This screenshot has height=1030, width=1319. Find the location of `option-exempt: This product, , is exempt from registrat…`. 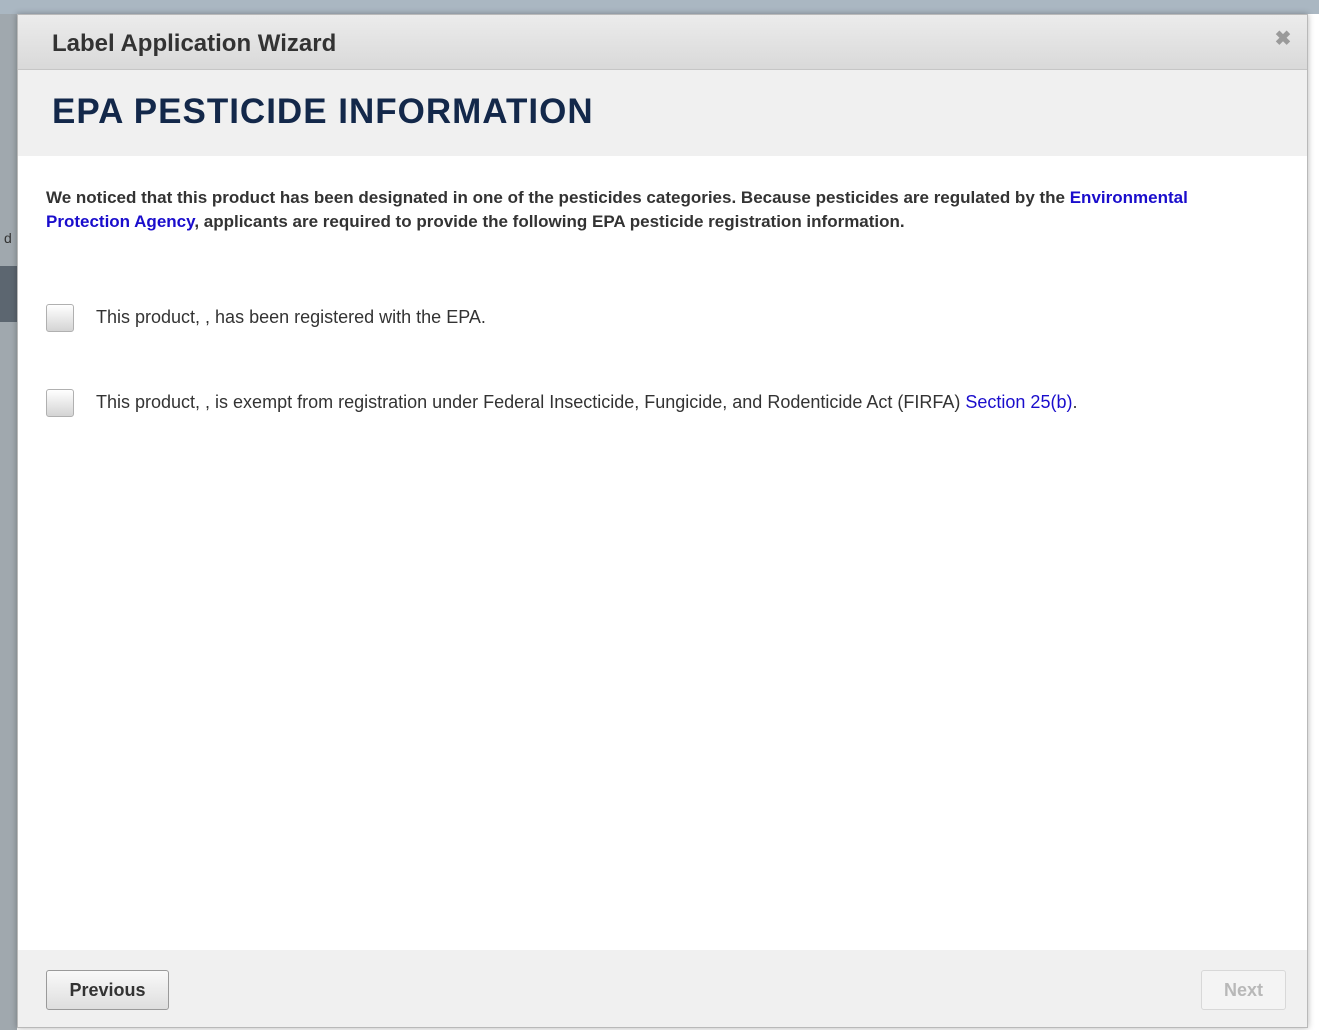

option-exempt: This product, , is exempt from registrat… is located at coordinates (666, 404).